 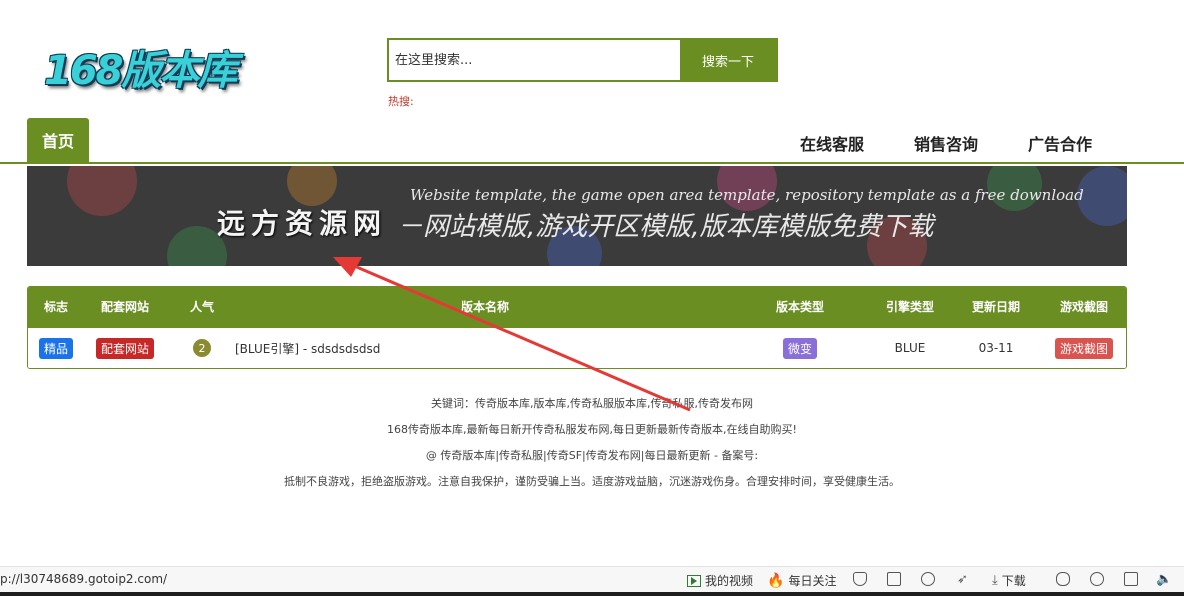 I want to click on hot-search-label: 热搜:, so click(x=401, y=101).